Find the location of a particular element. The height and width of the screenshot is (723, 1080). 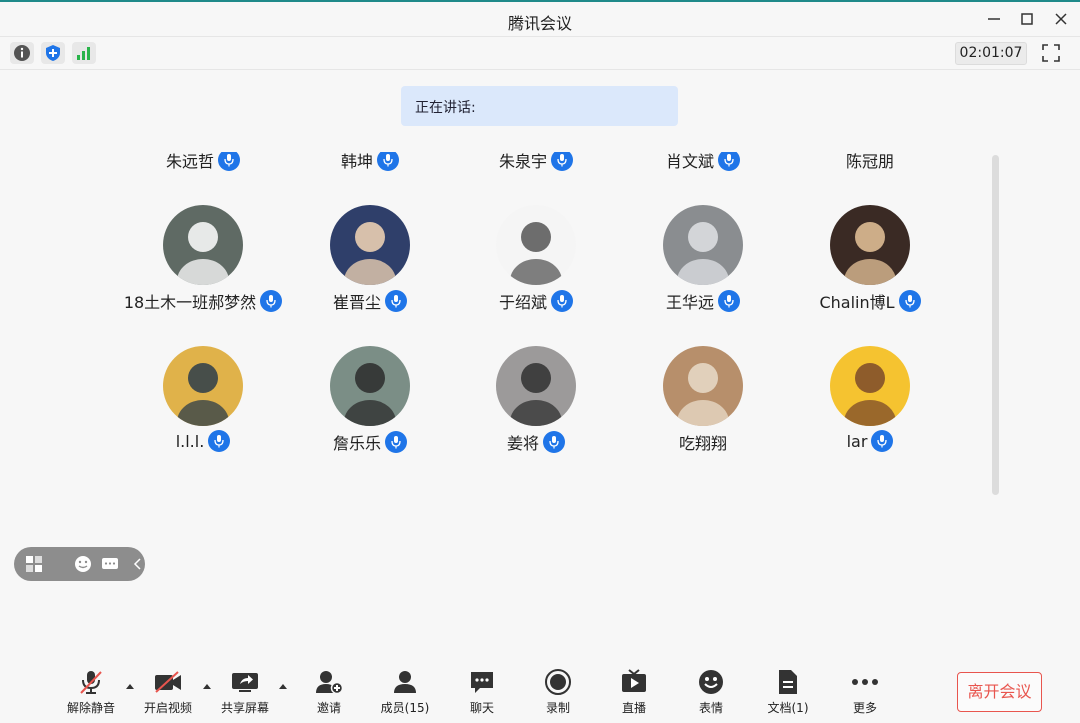

participant-name-row: 詹乐乐 is located at coordinates (370, 442).